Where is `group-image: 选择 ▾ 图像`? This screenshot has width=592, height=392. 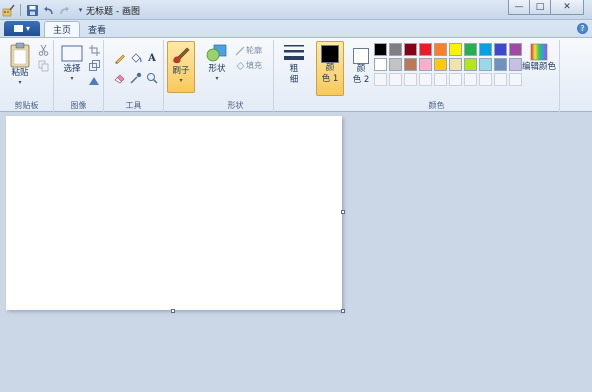
group-image: 选择 ▾ 图像 is located at coordinates (79, 76).